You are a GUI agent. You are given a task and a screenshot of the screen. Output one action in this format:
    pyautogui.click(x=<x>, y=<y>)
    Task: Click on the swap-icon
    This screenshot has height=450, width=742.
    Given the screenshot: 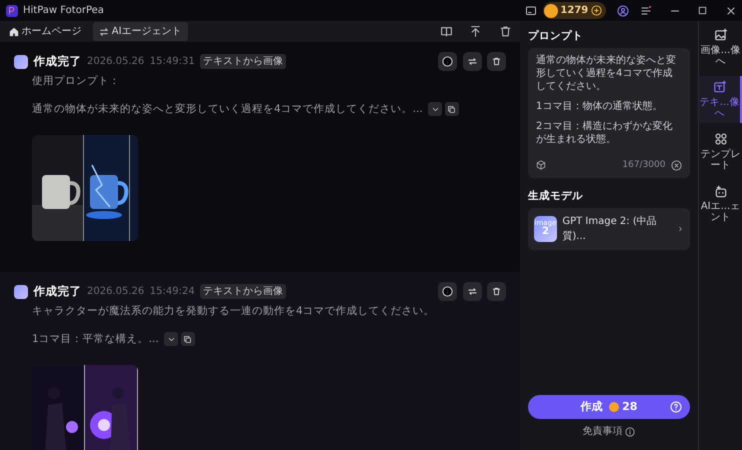 What is the action you would take?
    pyautogui.click(x=104, y=31)
    